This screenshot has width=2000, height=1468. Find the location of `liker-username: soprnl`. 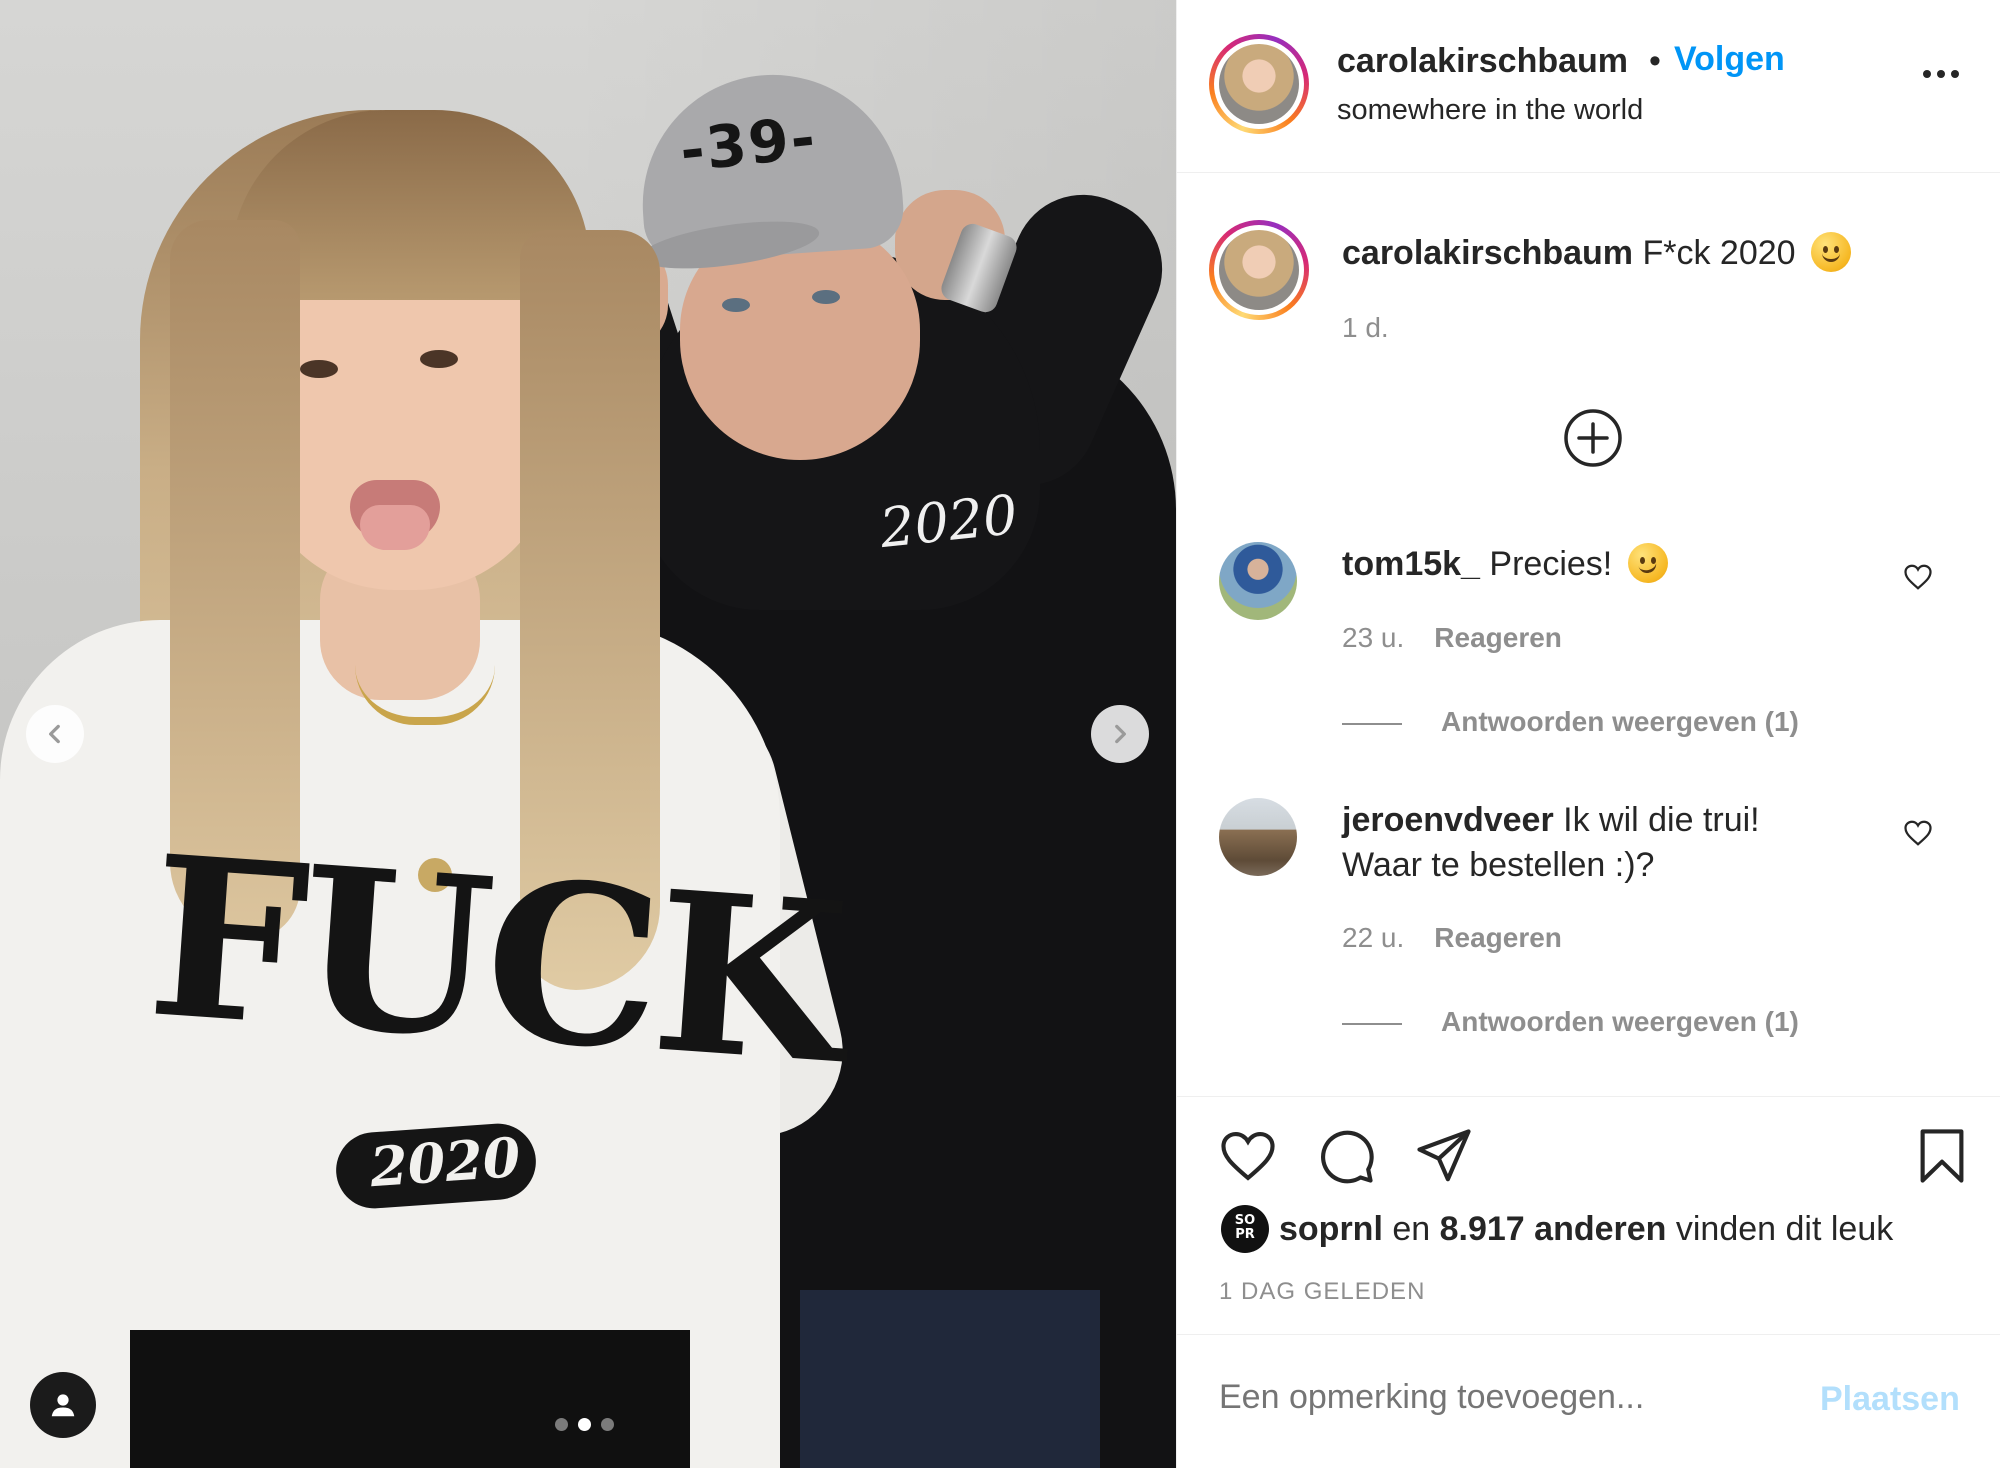

liker-username: soprnl is located at coordinates (1331, 1229).